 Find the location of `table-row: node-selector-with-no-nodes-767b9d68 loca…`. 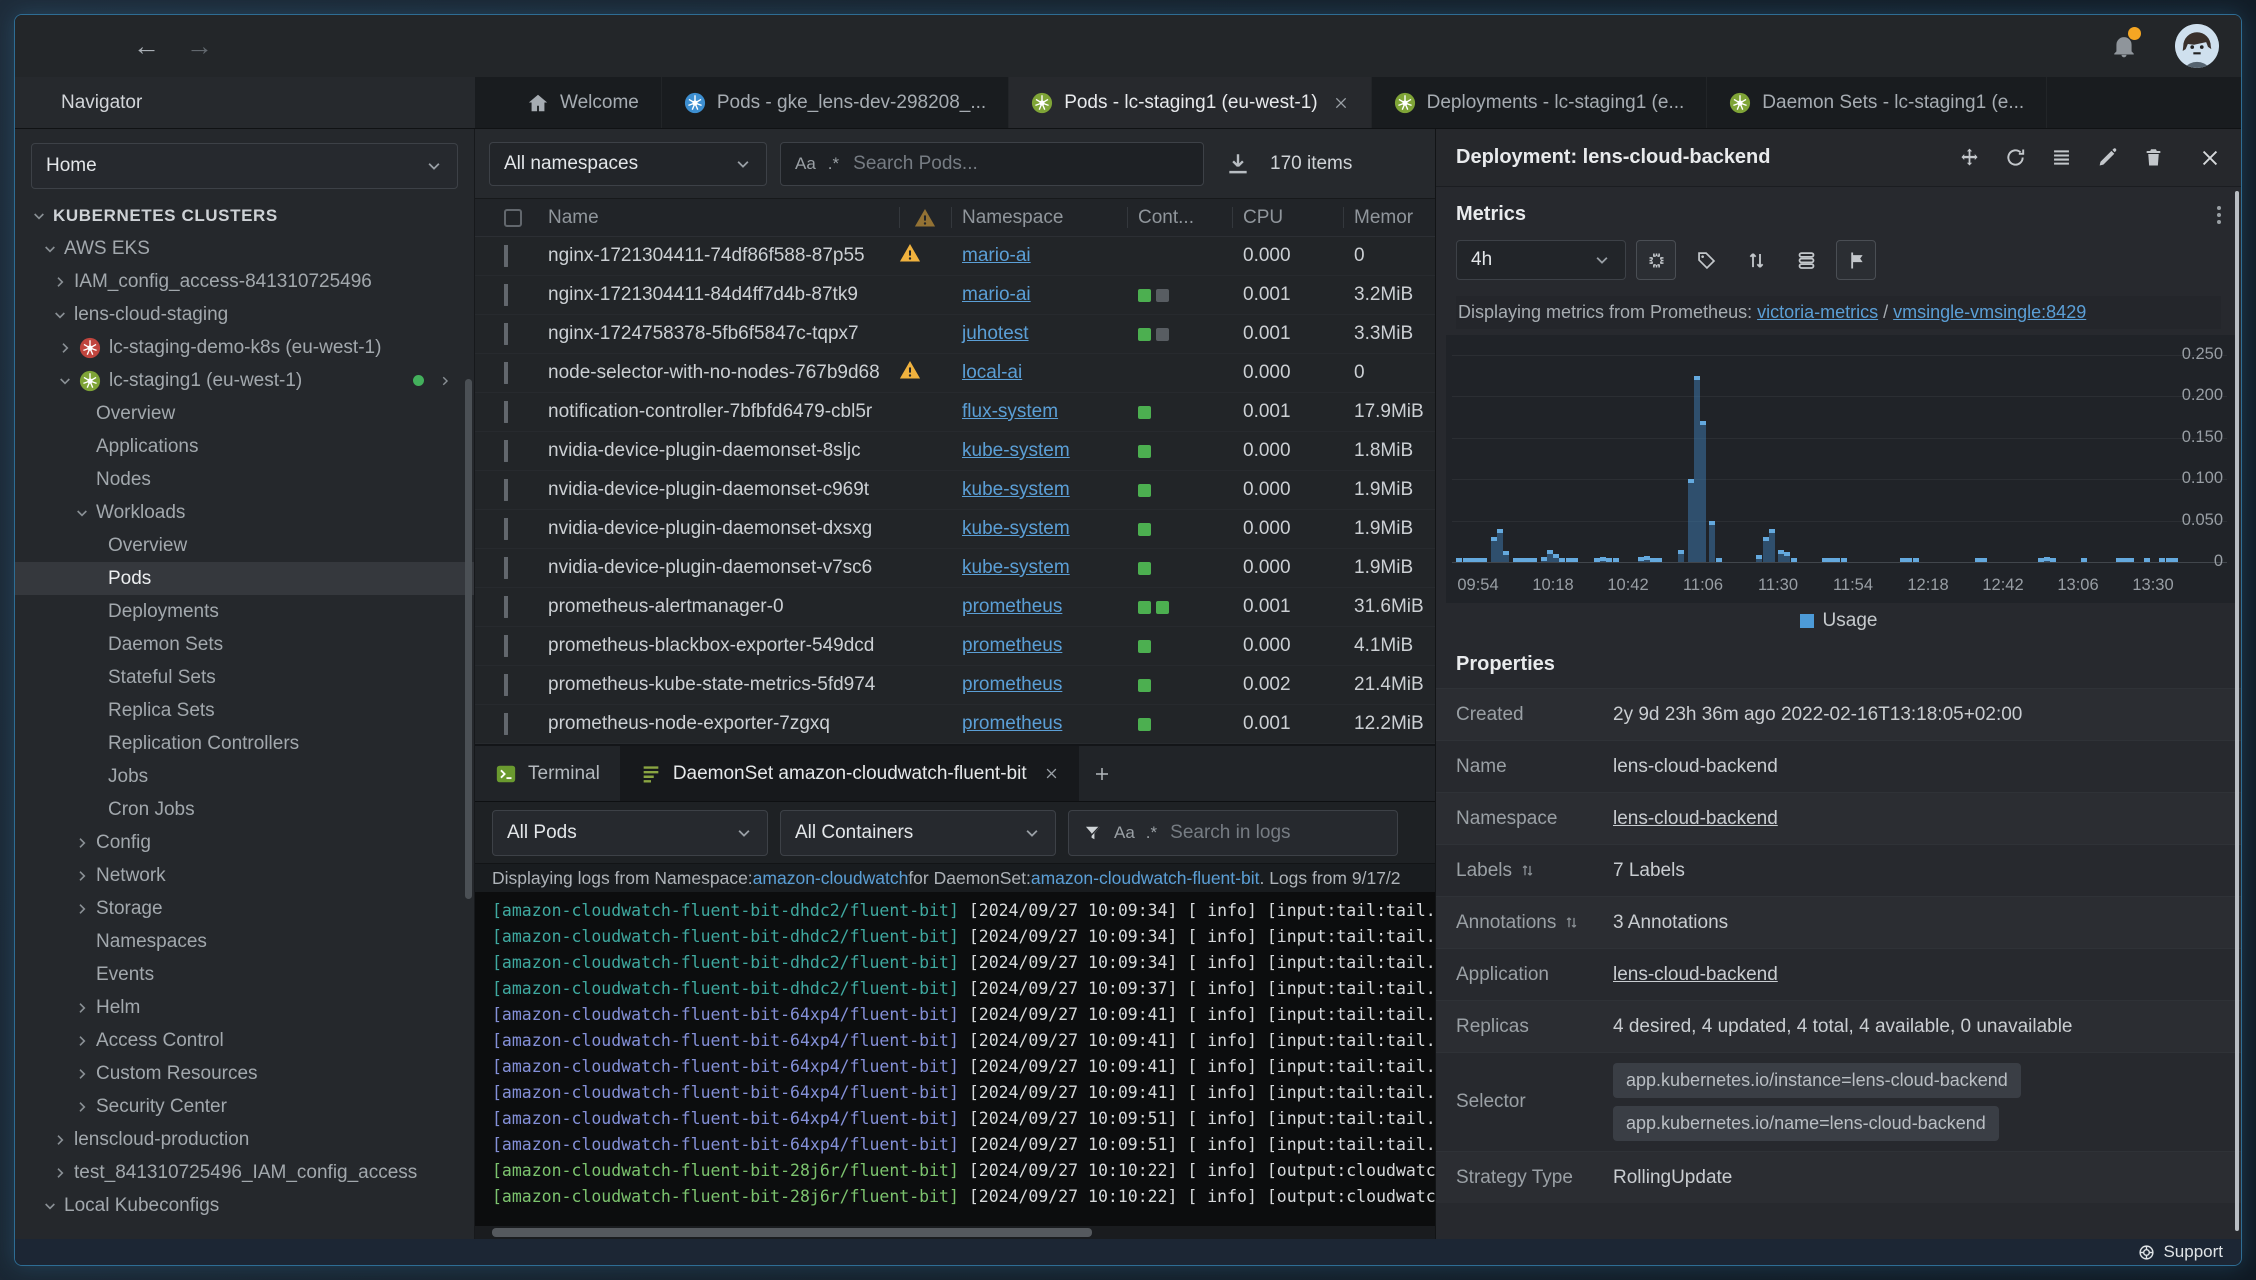

table-row: node-selector-with-no-nodes-767b9d68 loca… is located at coordinates (955, 373).